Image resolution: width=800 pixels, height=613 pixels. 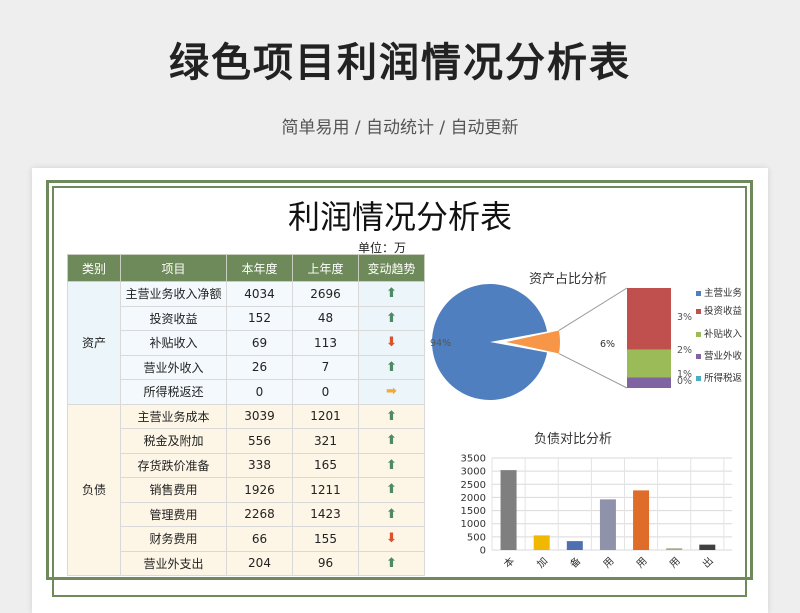 I want to click on table-row: 税金及附加 556 321 ⬆, so click(x=246, y=441).